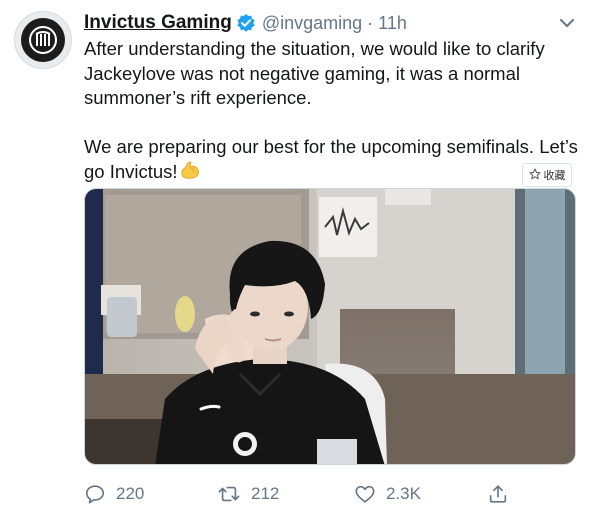  Describe the element at coordinates (567, 23) in the screenshot. I see `chevron-down-icon` at that location.